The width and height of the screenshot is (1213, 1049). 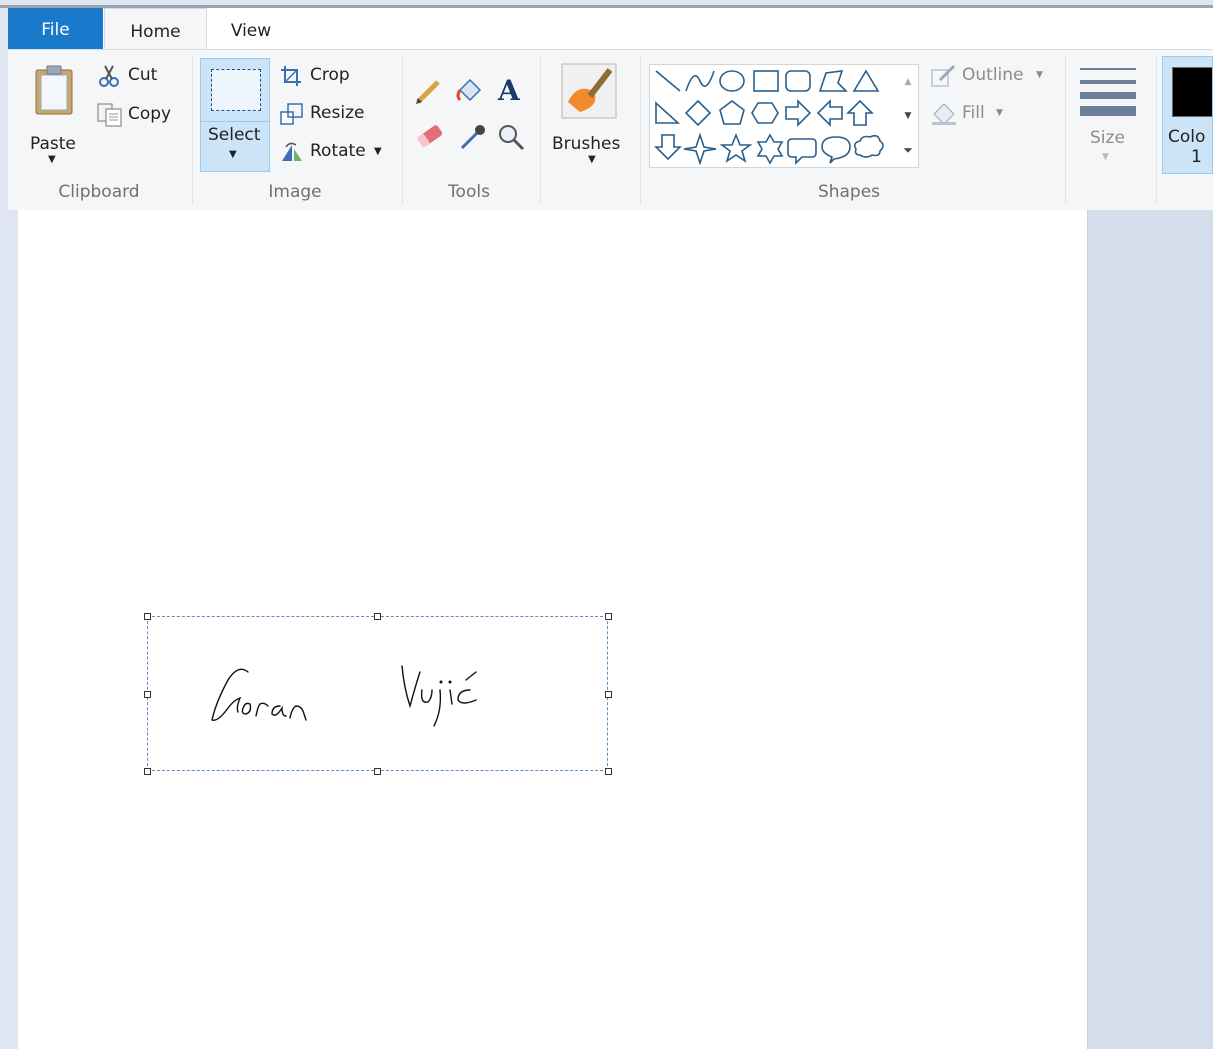 What do you see at coordinates (155, 29) in the screenshot?
I see `tab-home: Home` at bounding box center [155, 29].